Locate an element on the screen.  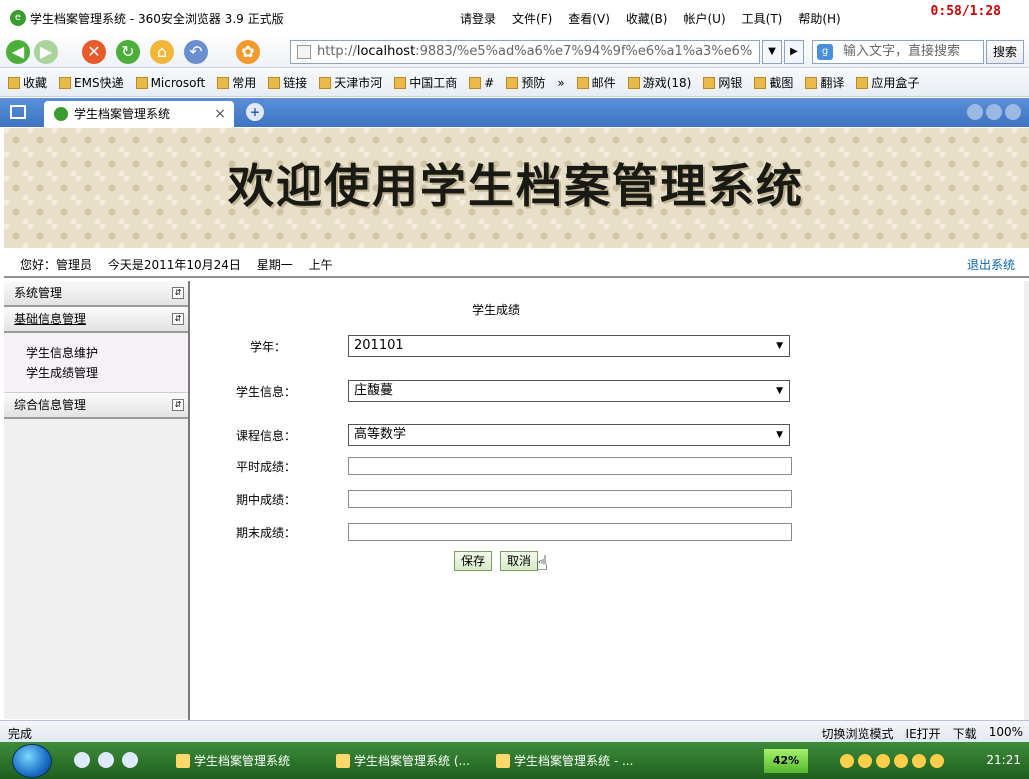
hand-cursor-icon: ☝ is located at coordinates (542, 563).